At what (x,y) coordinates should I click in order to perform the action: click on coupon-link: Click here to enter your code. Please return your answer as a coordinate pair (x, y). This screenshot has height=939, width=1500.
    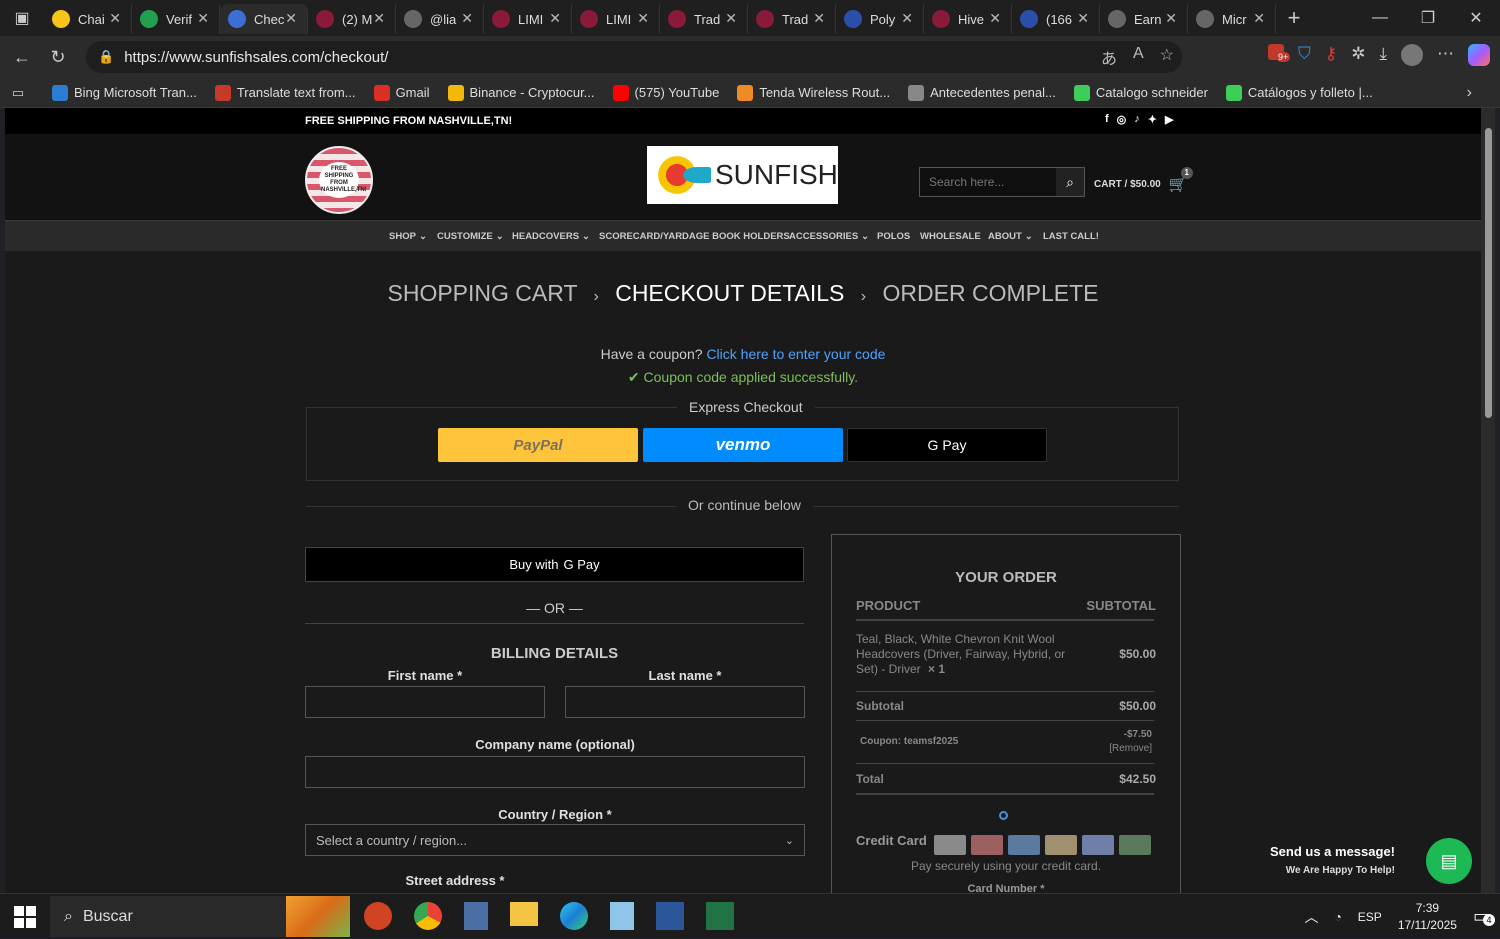
    Looking at the image, I should click on (795, 354).